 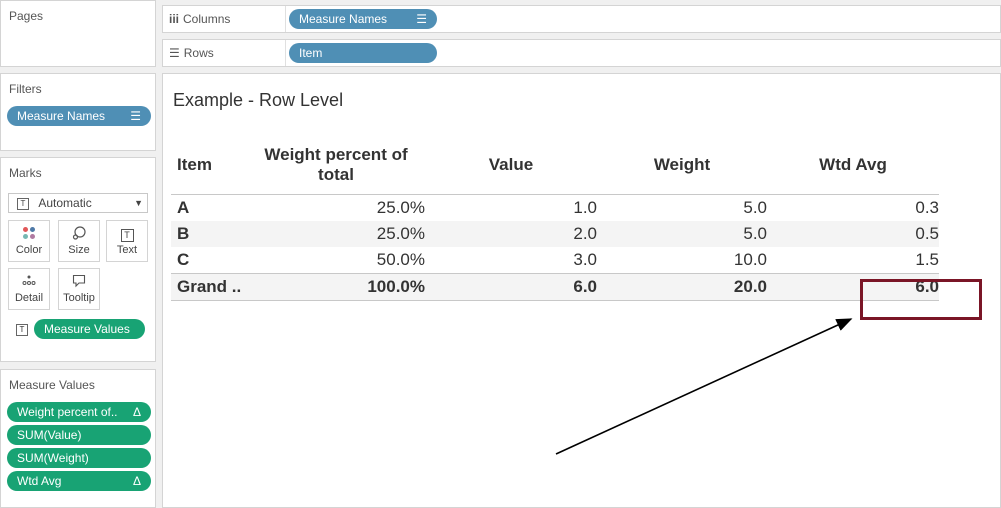 I want to click on cell-wtd-avg: 1.5, so click(x=927, y=259).